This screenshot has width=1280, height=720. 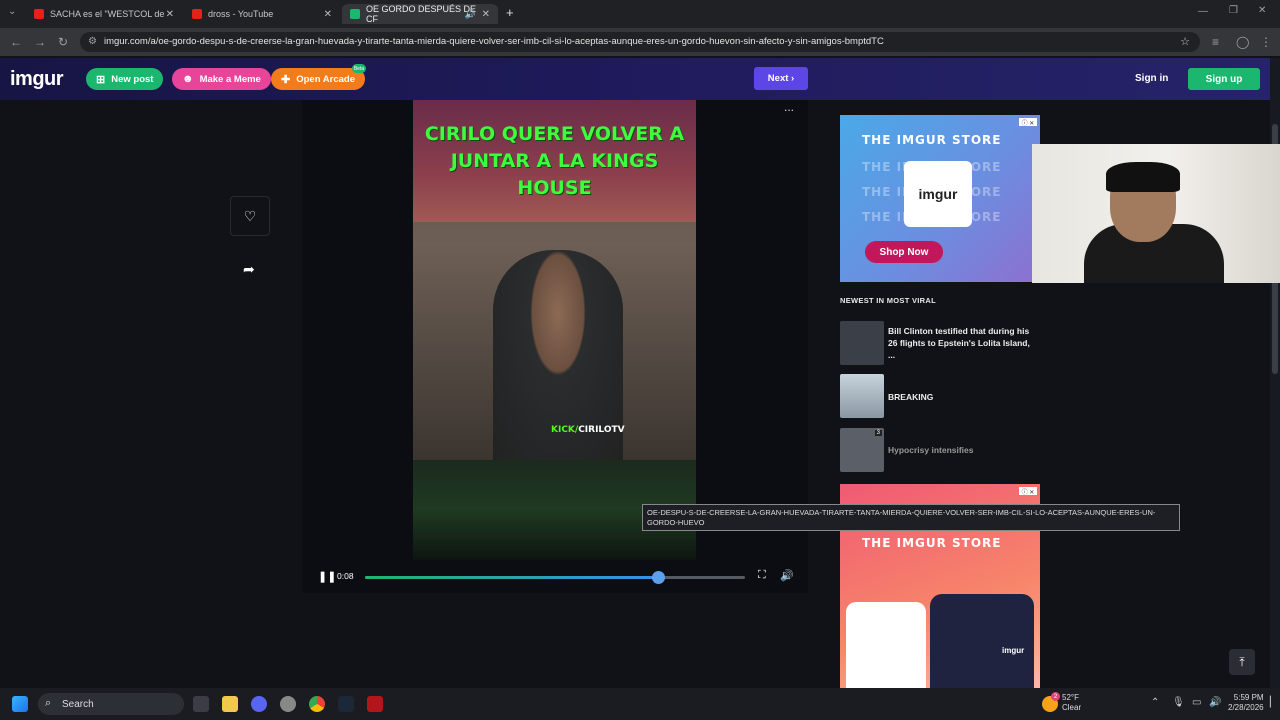 What do you see at coordinates (1233, 10) in the screenshot?
I see `maximize-icon: ❐` at bounding box center [1233, 10].